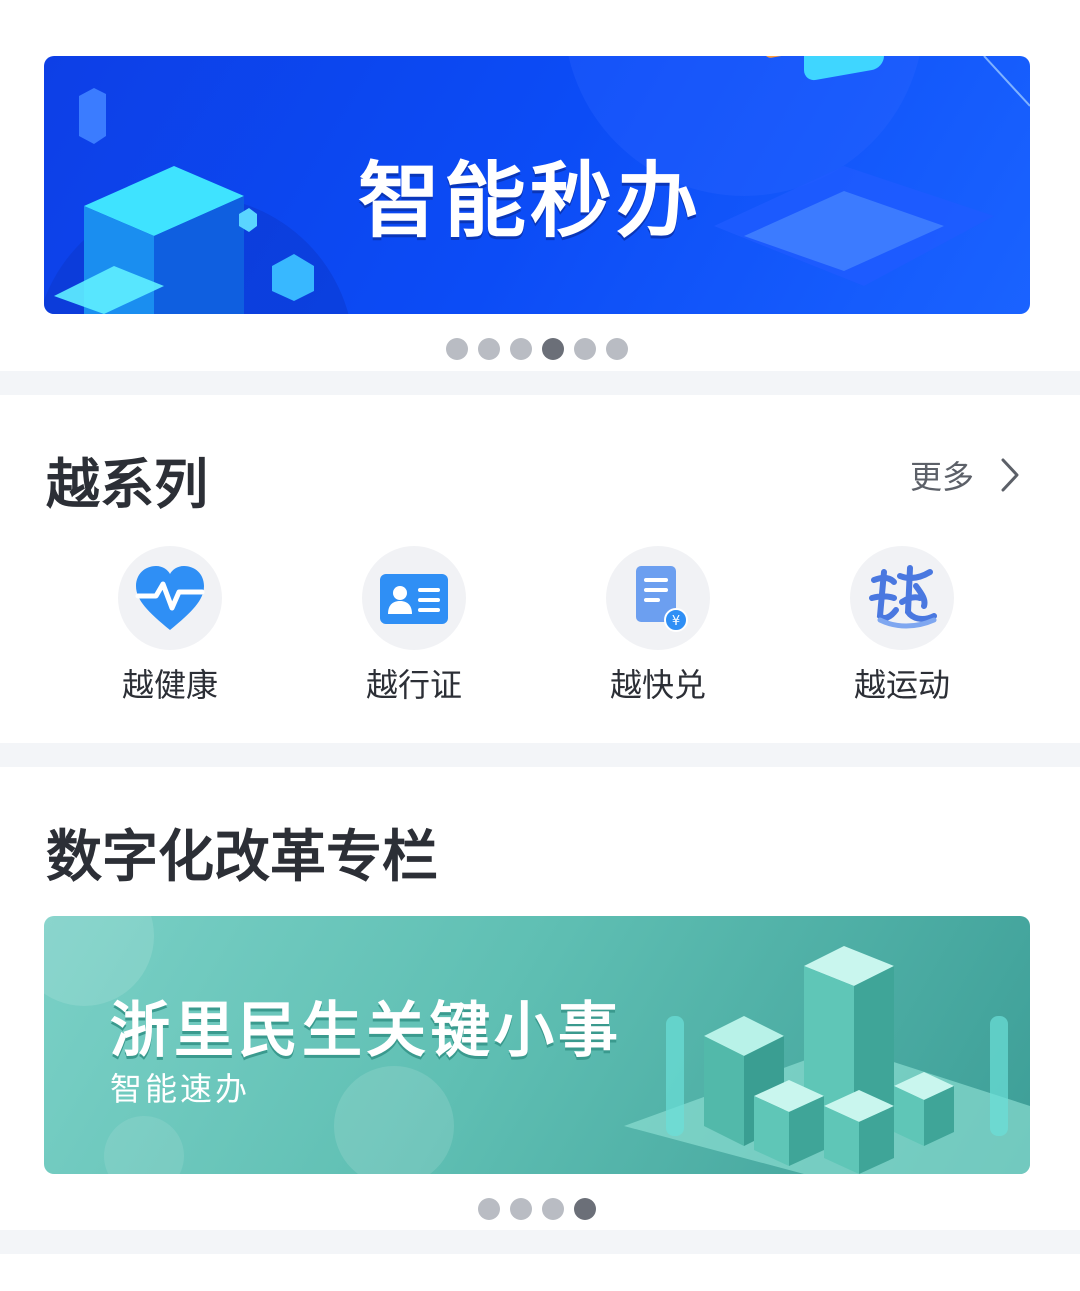 The image size is (1080, 1291). I want to click on more-label: 更多, so click(941, 477).